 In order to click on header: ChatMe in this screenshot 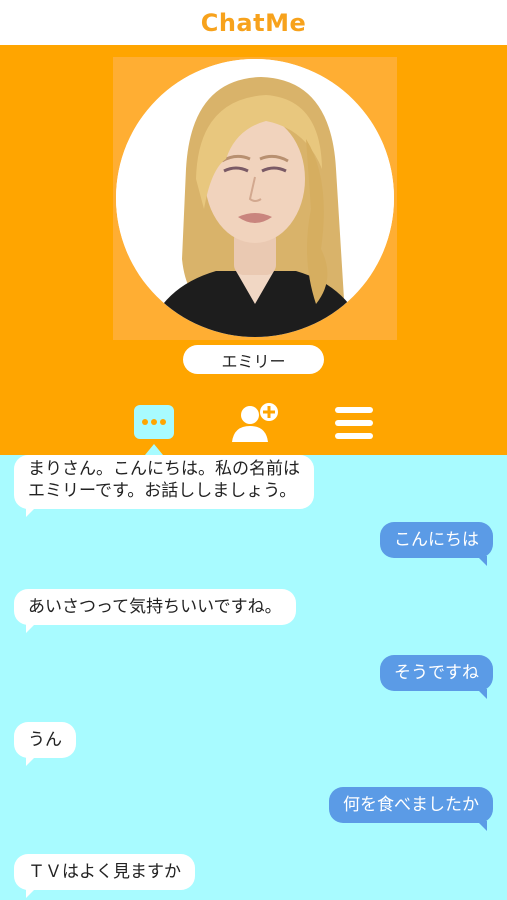, I will do `click(253, 22)`.